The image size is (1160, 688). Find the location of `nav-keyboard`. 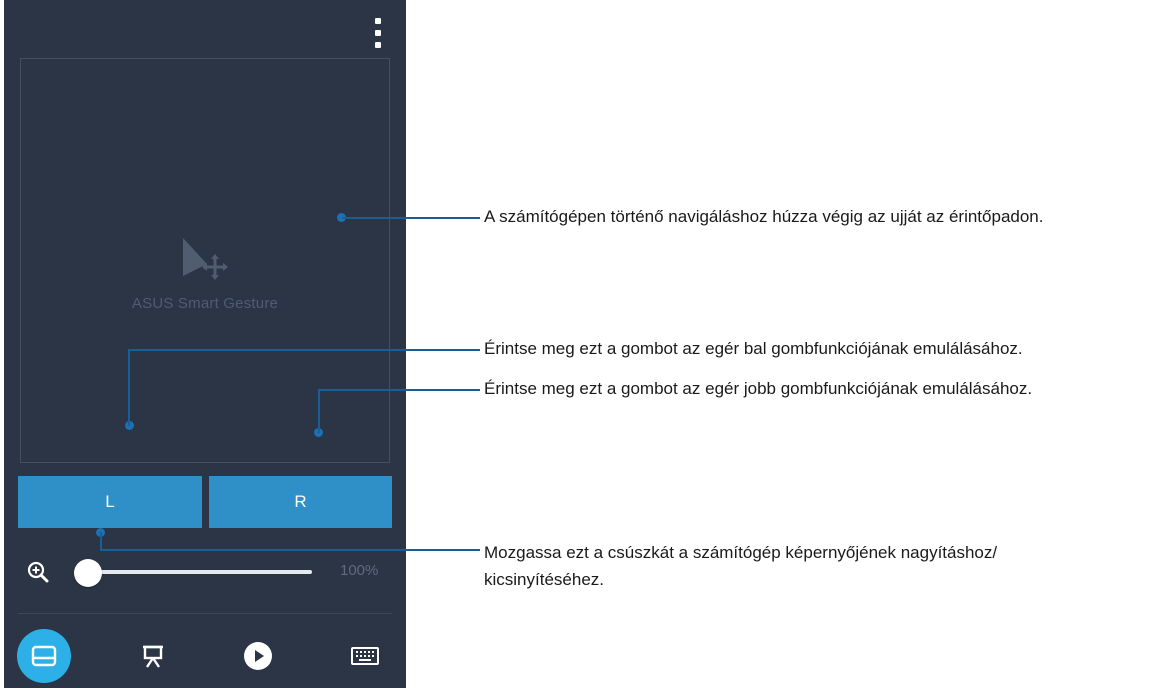

nav-keyboard is located at coordinates (365, 656).